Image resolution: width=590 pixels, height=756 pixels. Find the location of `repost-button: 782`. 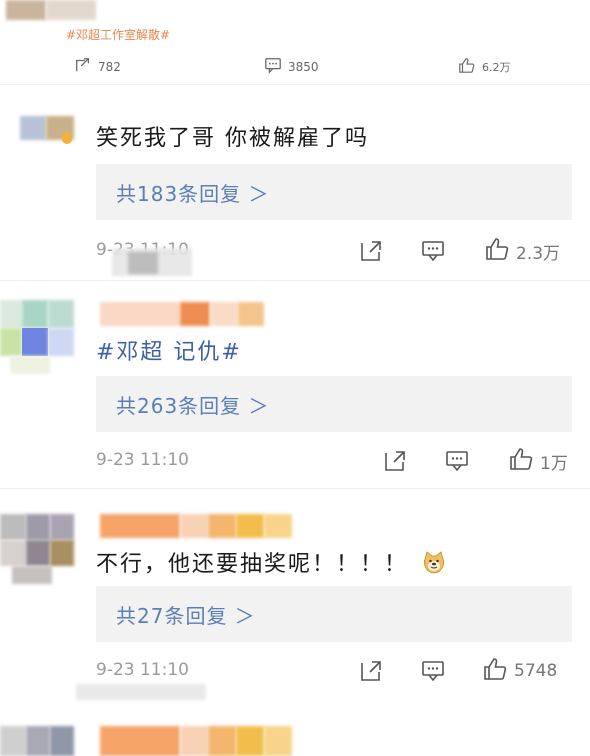

repost-button: 782 is located at coordinates (97, 66).